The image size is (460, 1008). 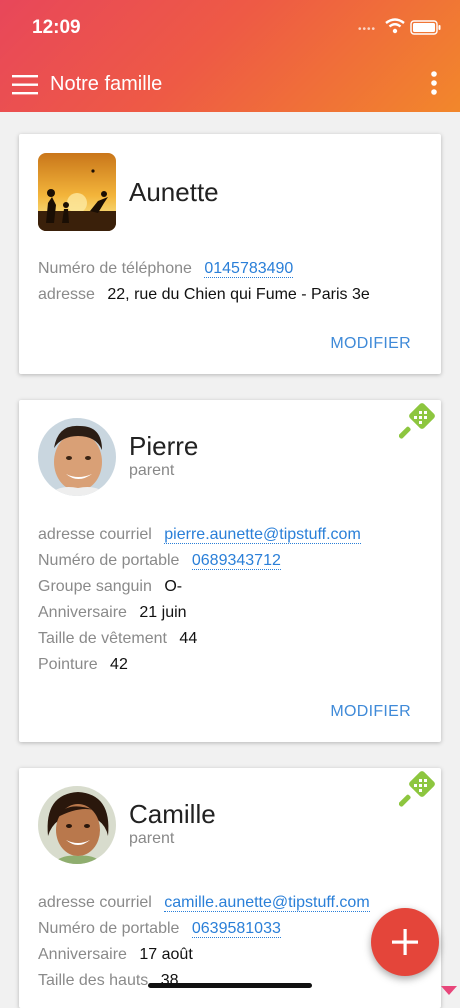 I want to click on card-name: Pierre, so click(x=164, y=446).